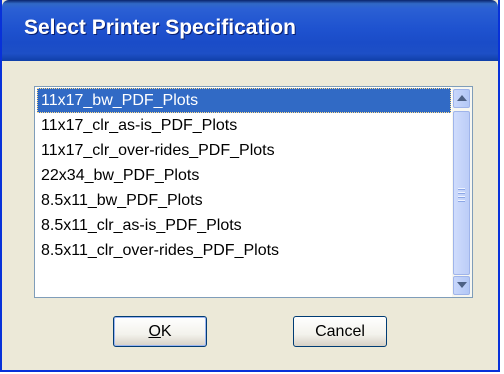  I want to click on ok-button: OK, so click(160, 331).